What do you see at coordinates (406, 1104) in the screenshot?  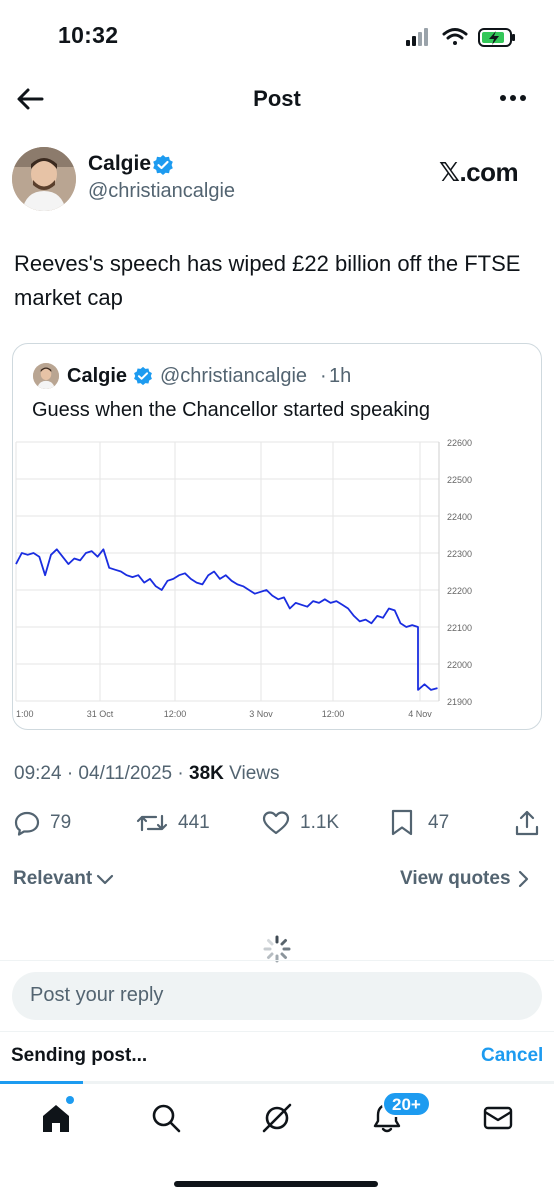 I see `notifications-badge: 20+` at bounding box center [406, 1104].